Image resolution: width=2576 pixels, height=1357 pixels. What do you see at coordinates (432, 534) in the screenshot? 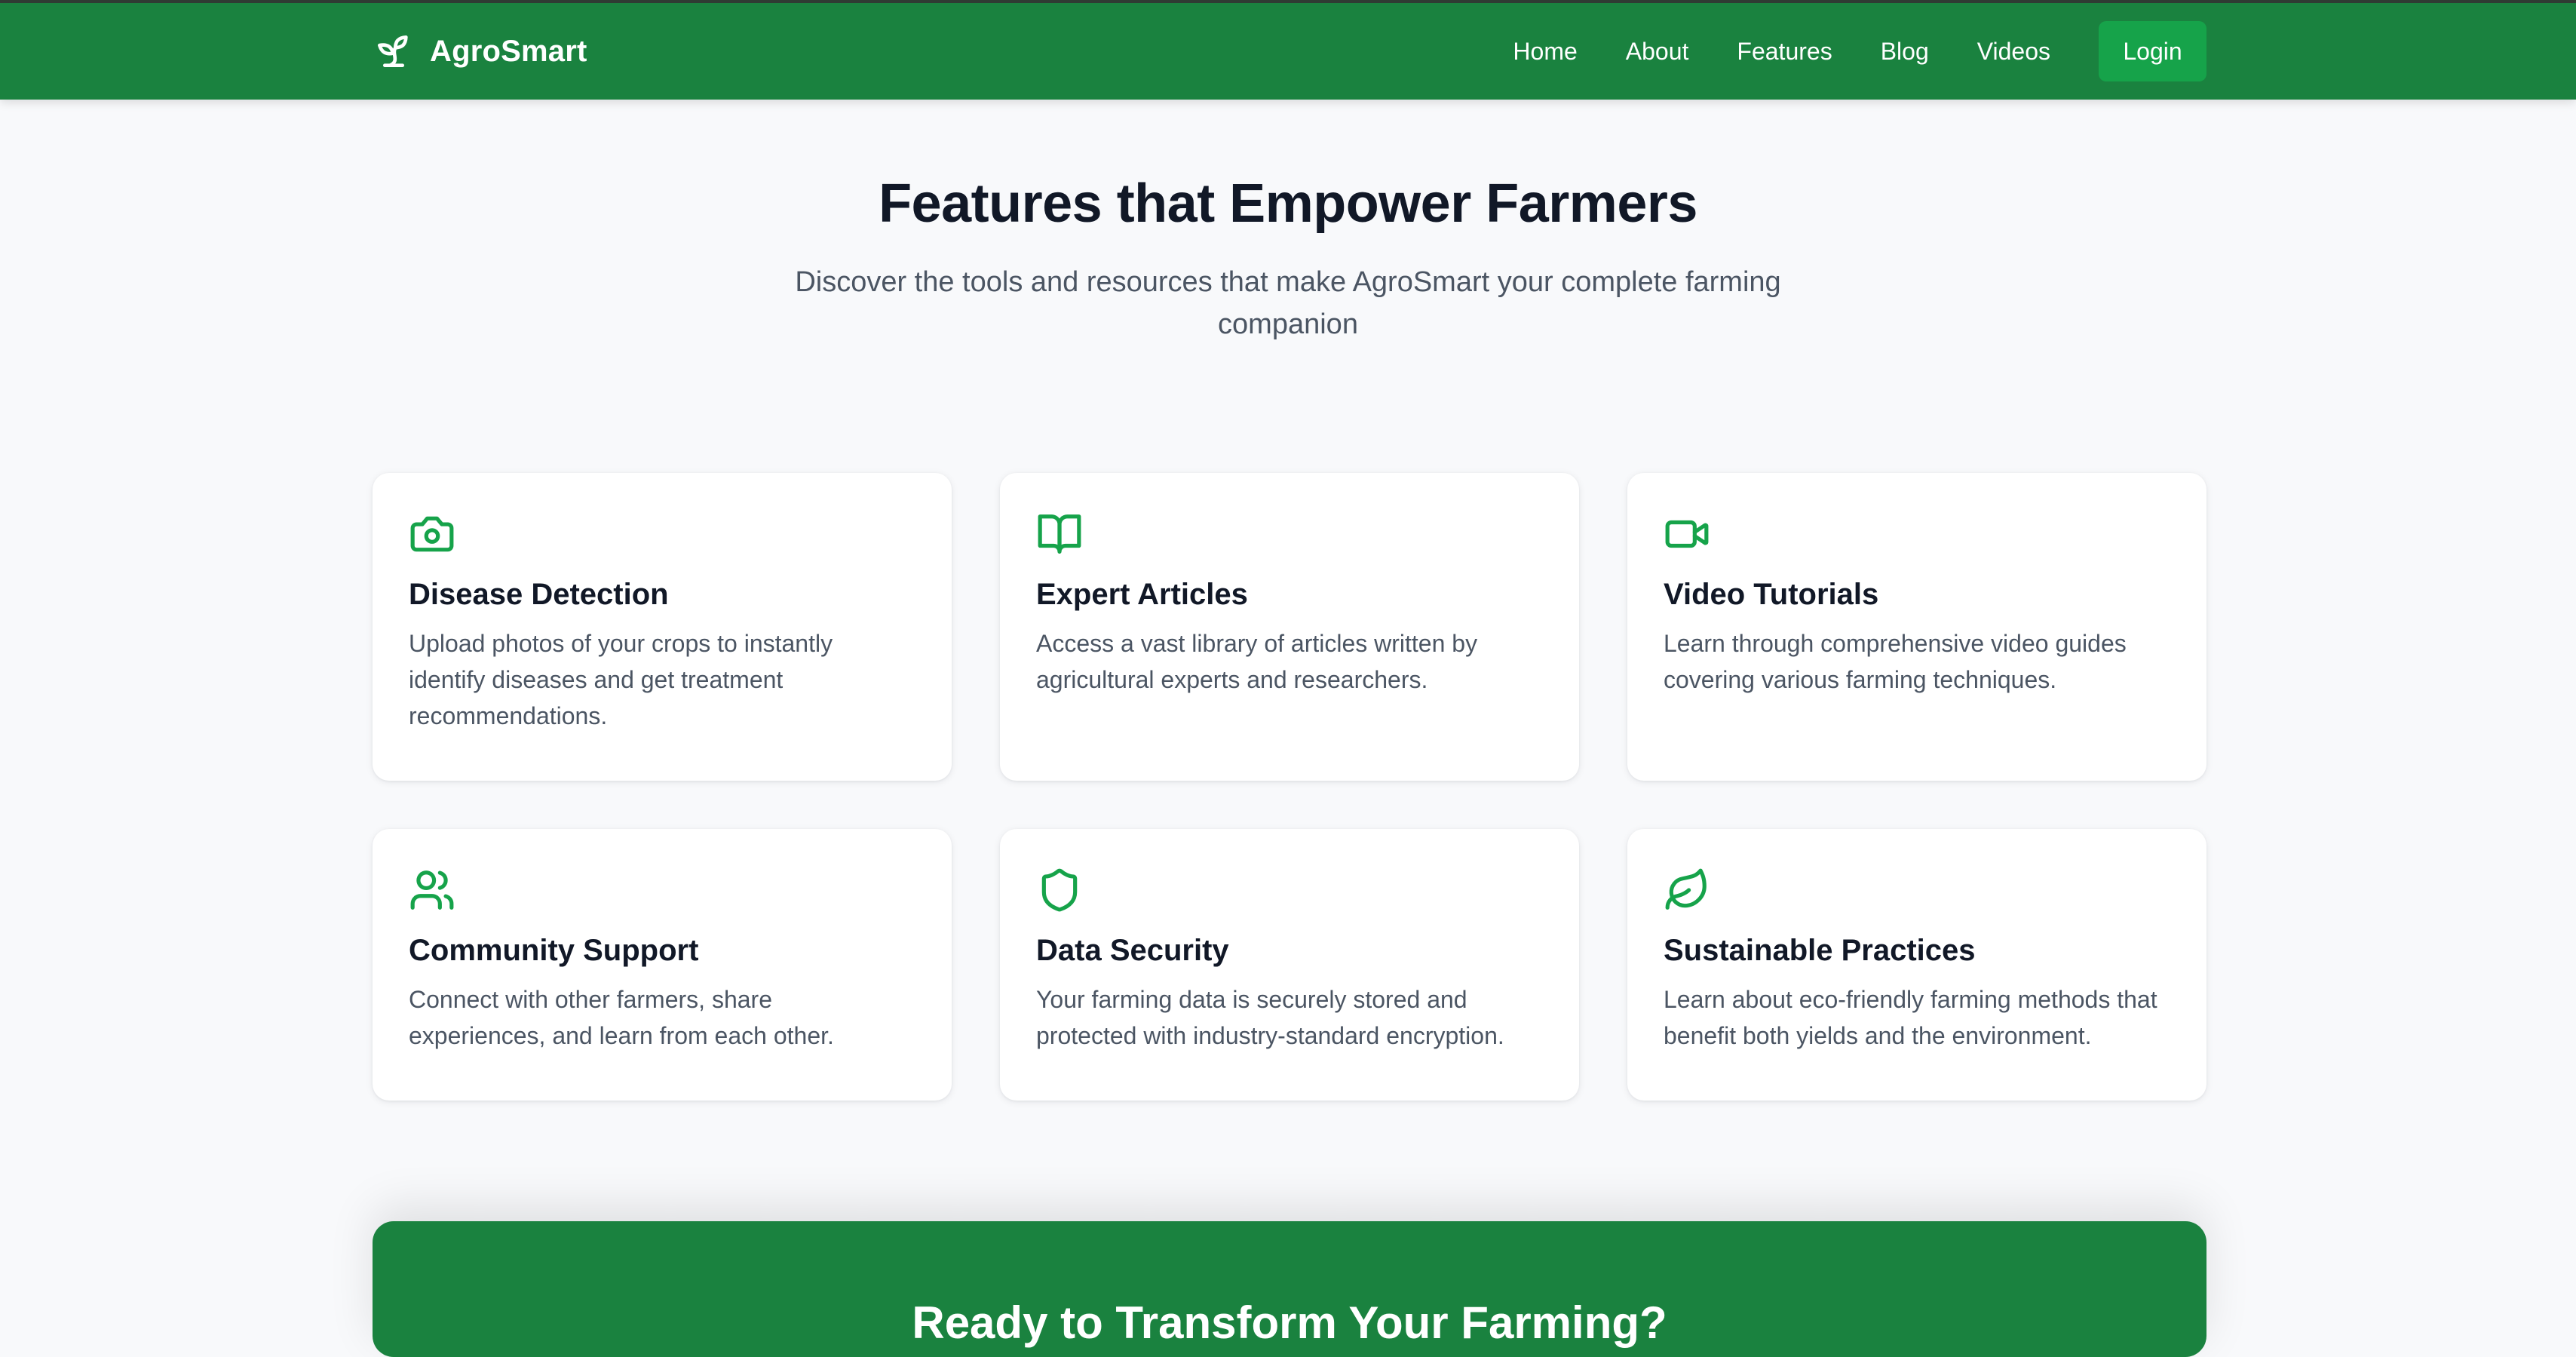
I see `camera-icon` at bounding box center [432, 534].